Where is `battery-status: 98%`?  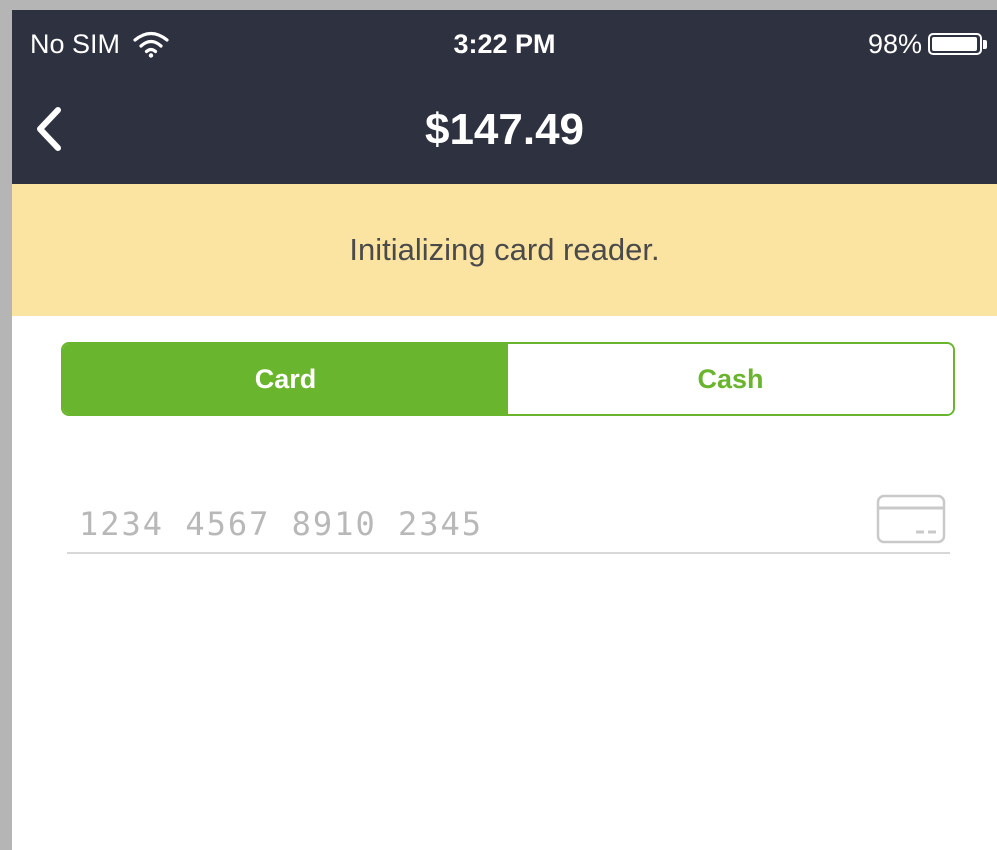
battery-status: 98% is located at coordinates (927, 44).